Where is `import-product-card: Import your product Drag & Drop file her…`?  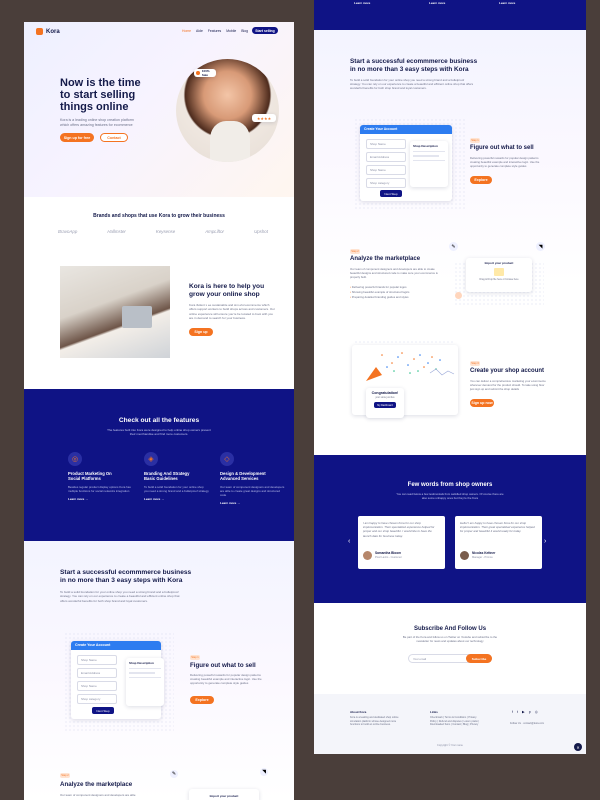
import-product-card: Import your product Drag & Drop file her… is located at coordinates (499, 275).